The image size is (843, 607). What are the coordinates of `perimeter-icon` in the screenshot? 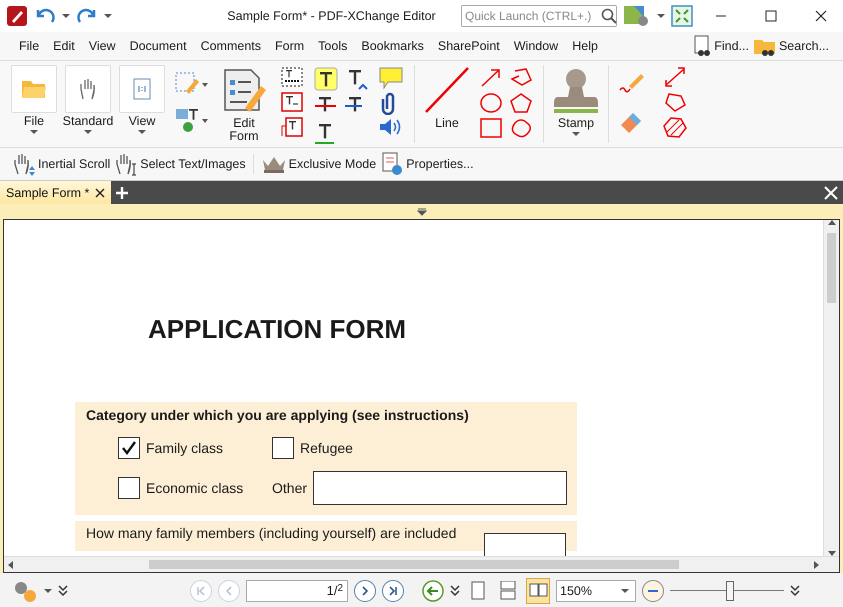 It's located at (675, 101).